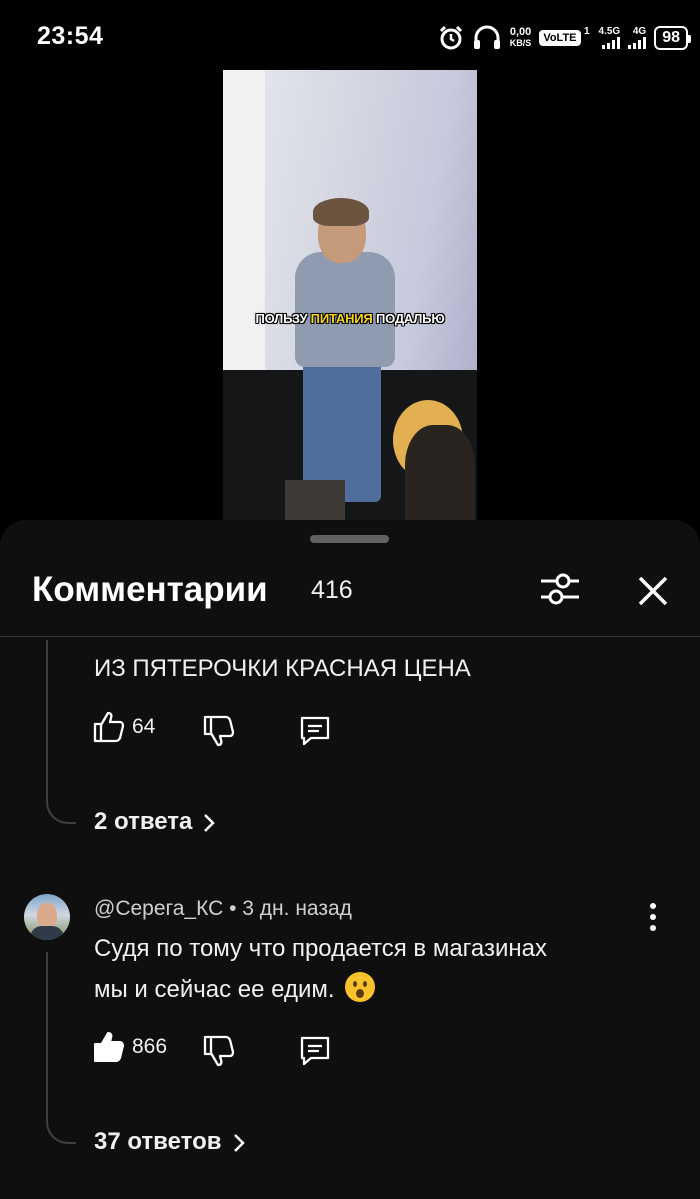 The image size is (700, 1199). What do you see at coordinates (47, 933) in the screenshot?
I see `avatar-shirt` at bounding box center [47, 933].